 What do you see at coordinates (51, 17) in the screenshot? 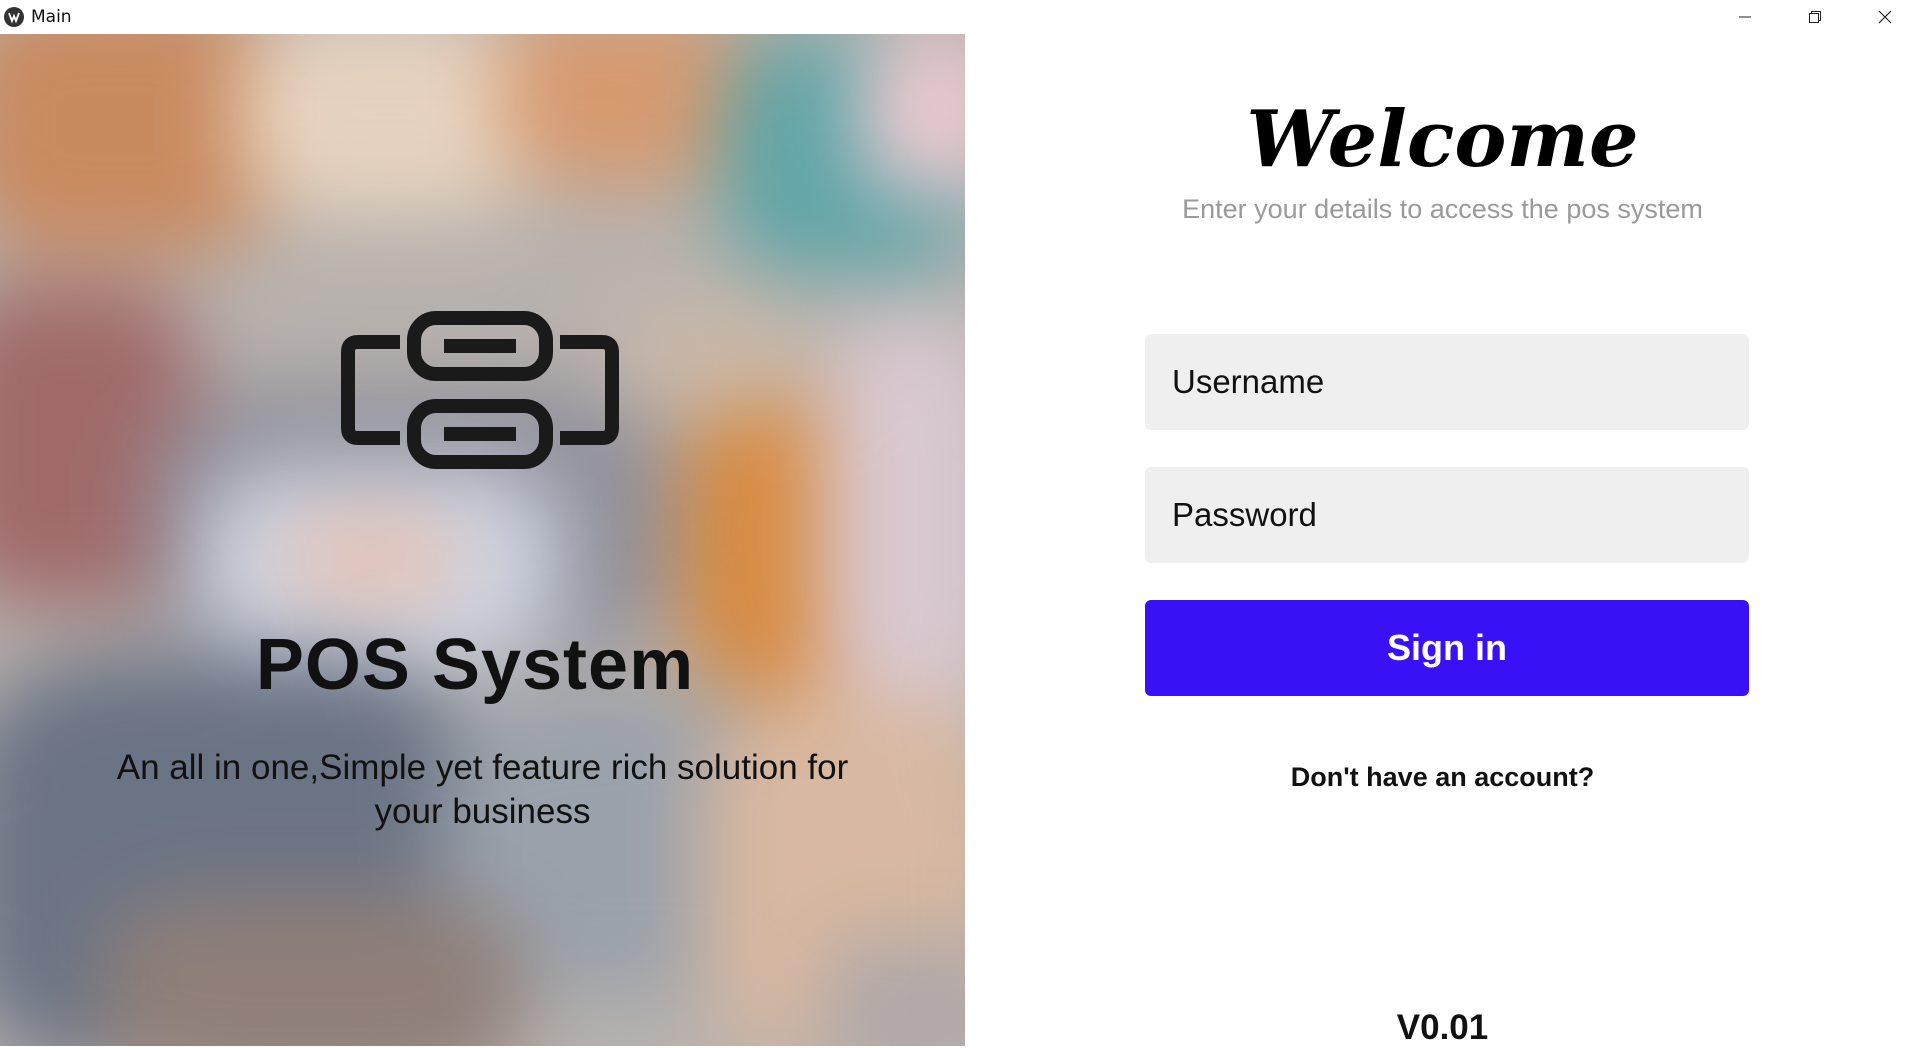
I see `window-title: Main` at bounding box center [51, 17].